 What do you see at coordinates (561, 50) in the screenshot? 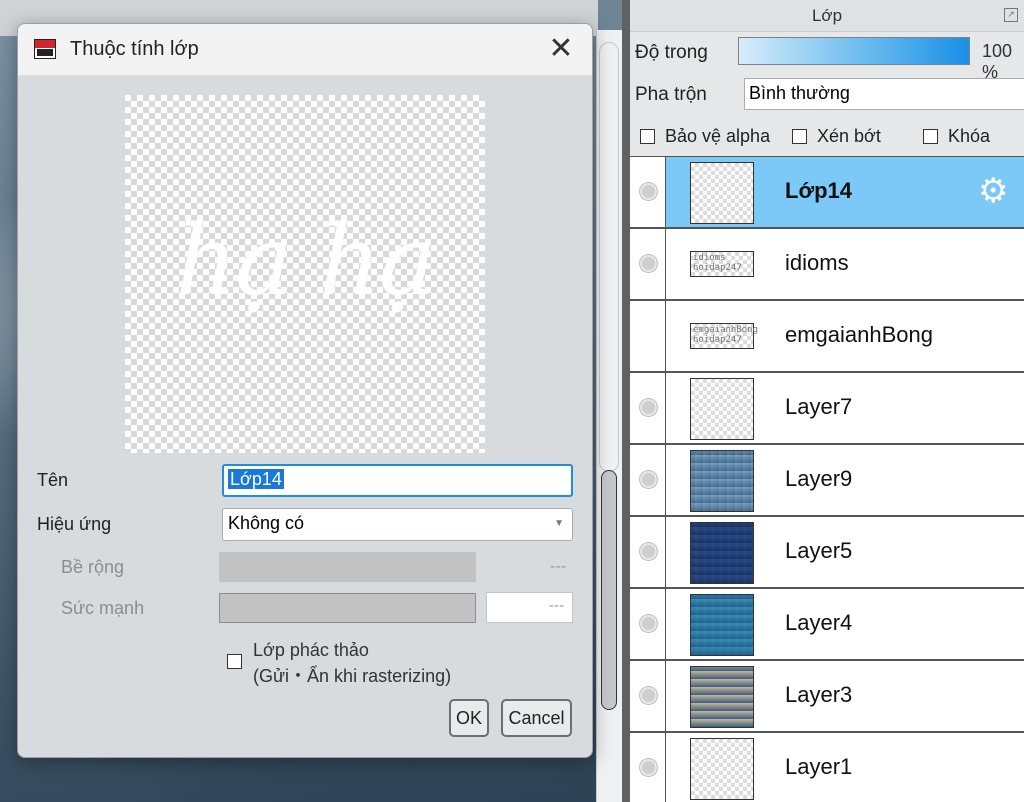
I see `close-icon: ✕` at bounding box center [561, 50].